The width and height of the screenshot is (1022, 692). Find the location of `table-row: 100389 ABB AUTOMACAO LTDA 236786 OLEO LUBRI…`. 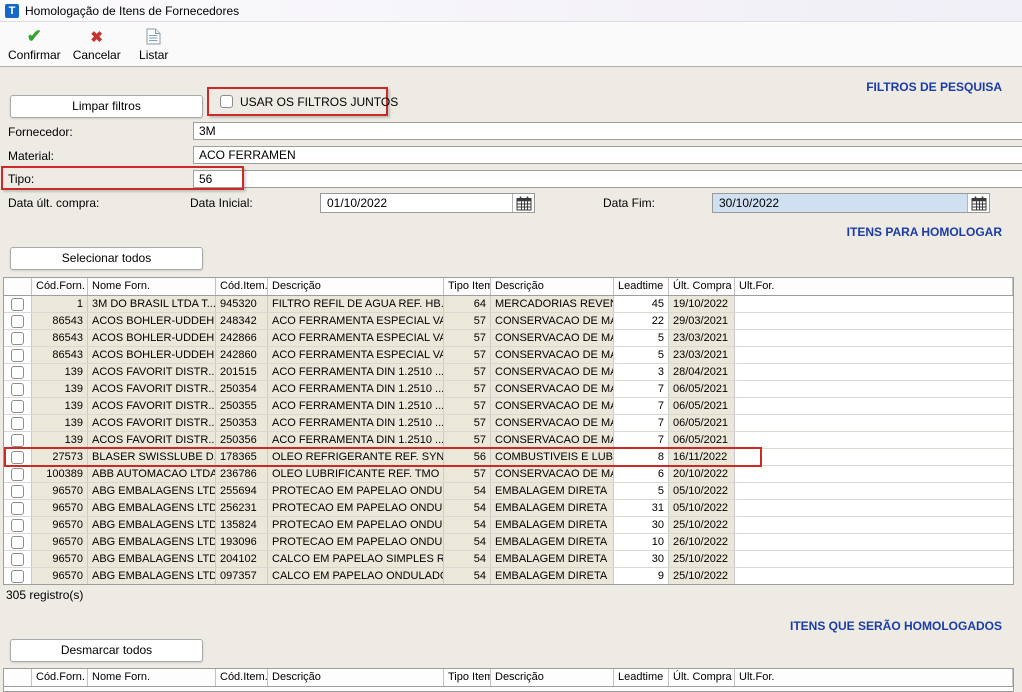

table-row: 100389 ABB AUTOMACAO LTDA 236786 OLEO LUBRI… is located at coordinates (508, 474).